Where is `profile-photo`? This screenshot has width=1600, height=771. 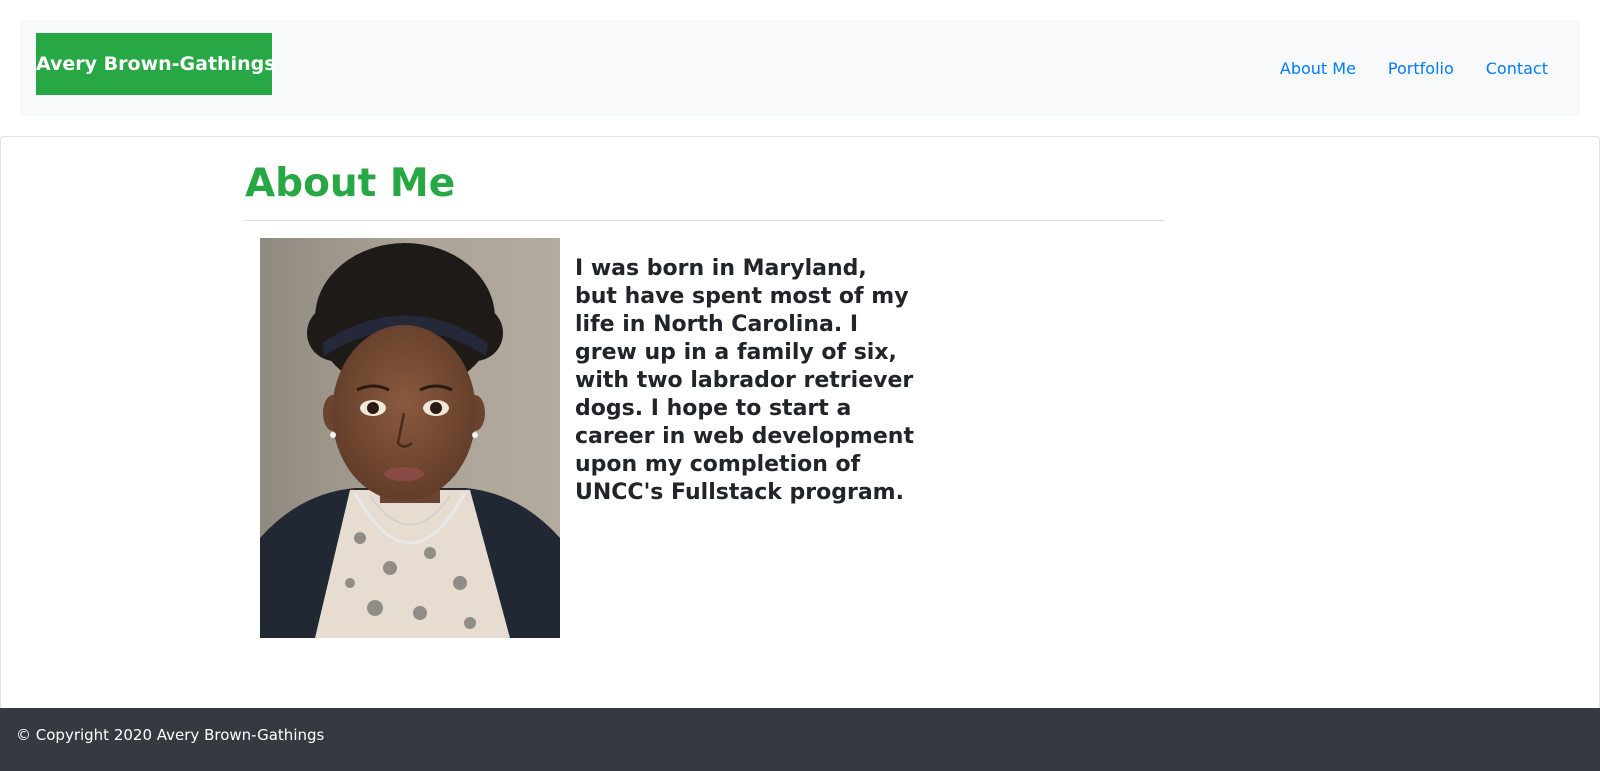 profile-photo is located at coordinates (410, 438).